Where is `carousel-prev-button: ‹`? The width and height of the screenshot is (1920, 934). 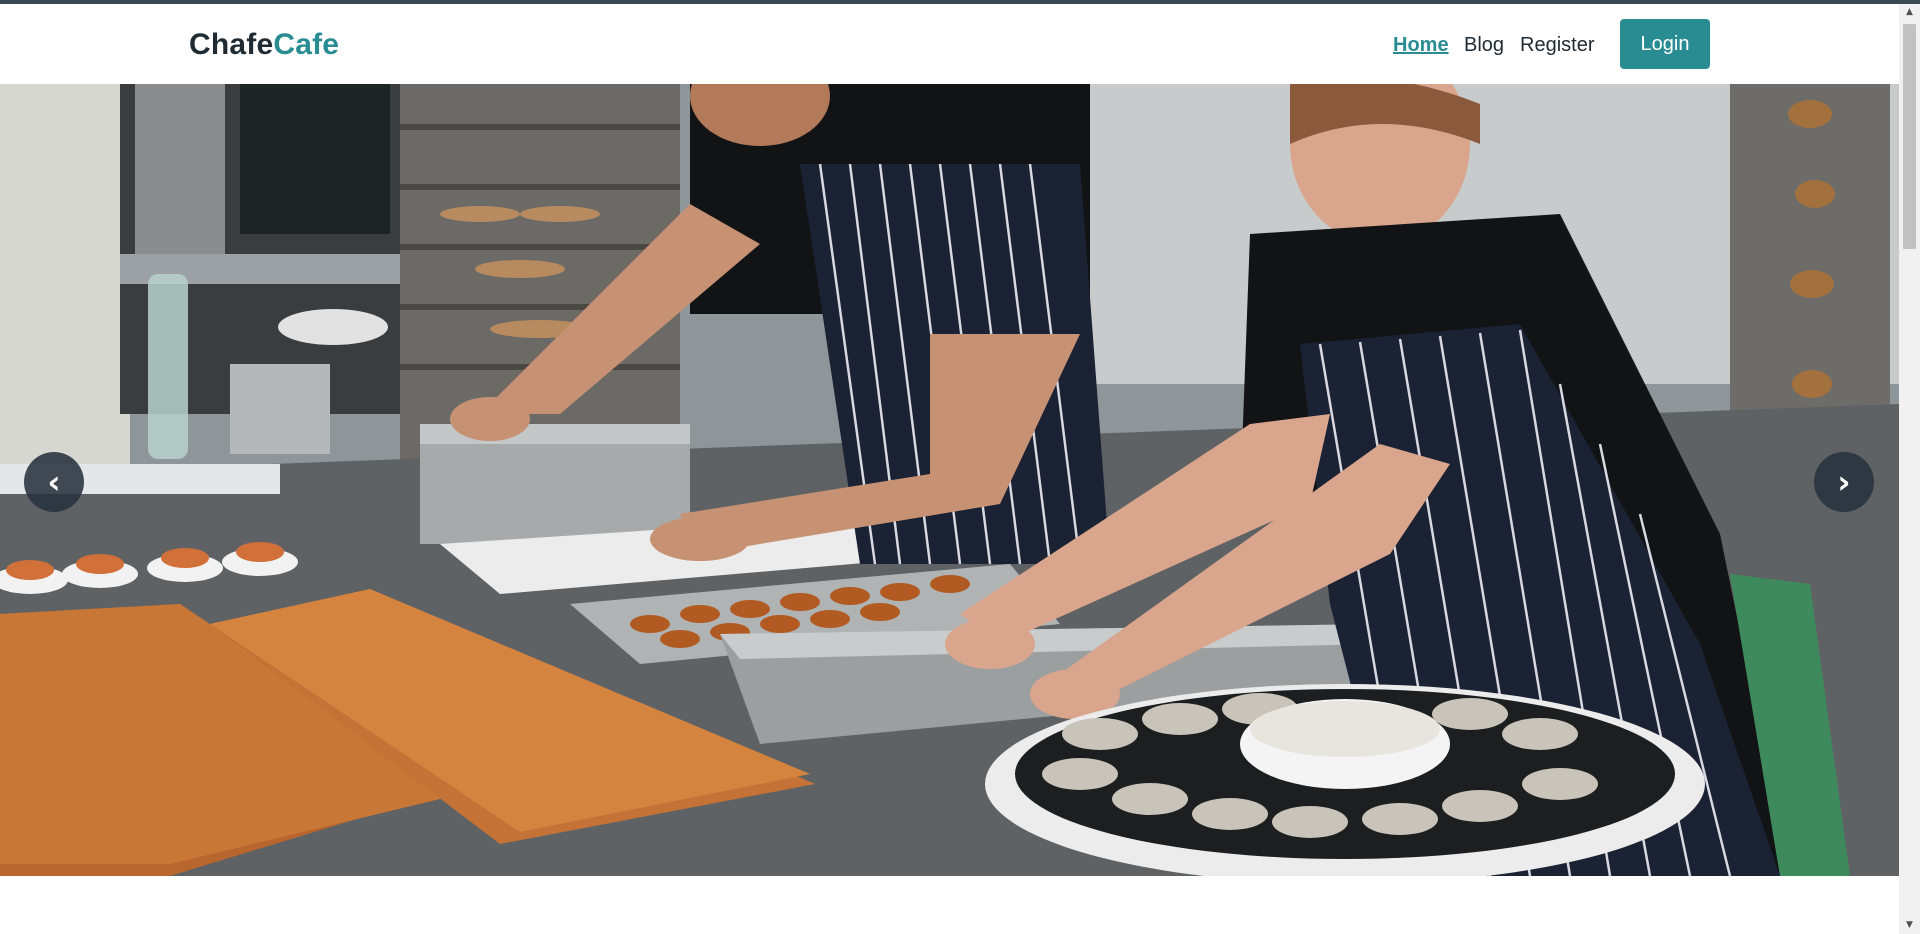
carousel-prev-button: ‹ is located at coordinates (54, 482).